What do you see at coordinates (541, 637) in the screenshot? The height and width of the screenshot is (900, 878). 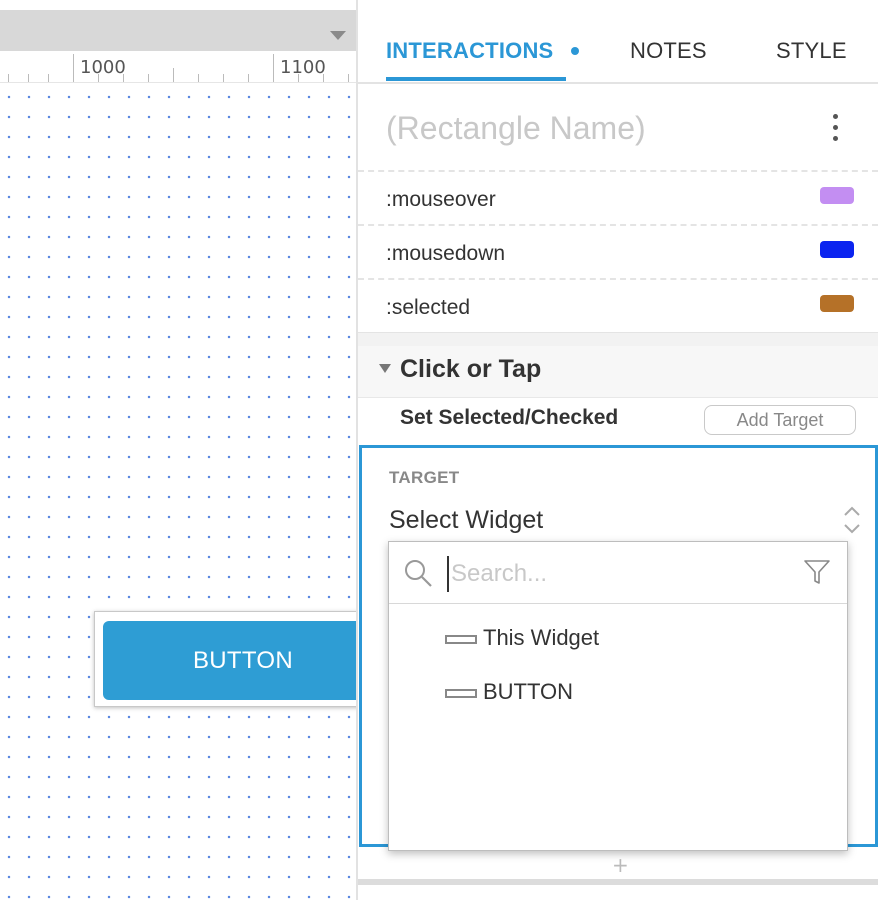 I see `list-item-label: This Widget` at bounding box center [541, 637].